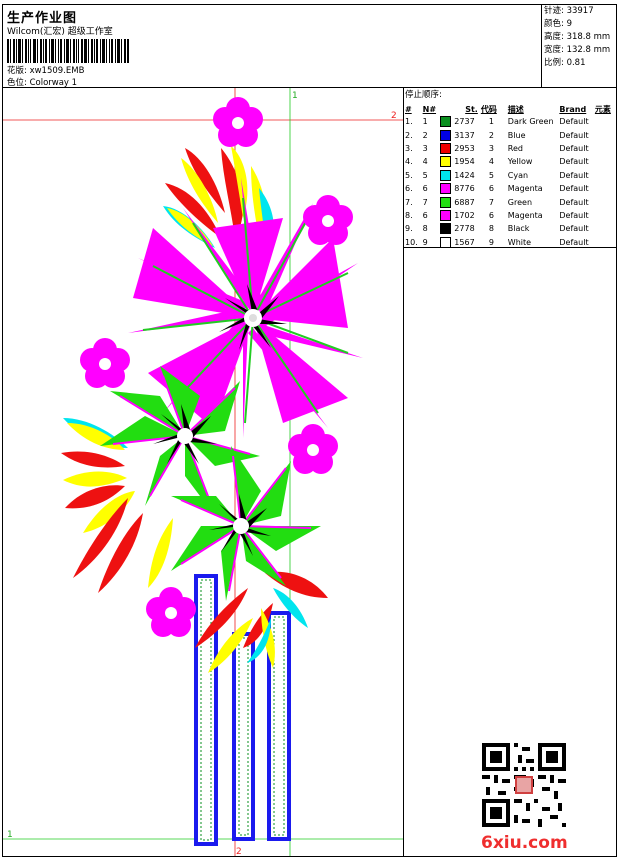 The image size is (620, 860). What do you see at coordinates (464, 162) in the screenshot?
I see `stitch-count: 1954` at bounding box center [464, 162].